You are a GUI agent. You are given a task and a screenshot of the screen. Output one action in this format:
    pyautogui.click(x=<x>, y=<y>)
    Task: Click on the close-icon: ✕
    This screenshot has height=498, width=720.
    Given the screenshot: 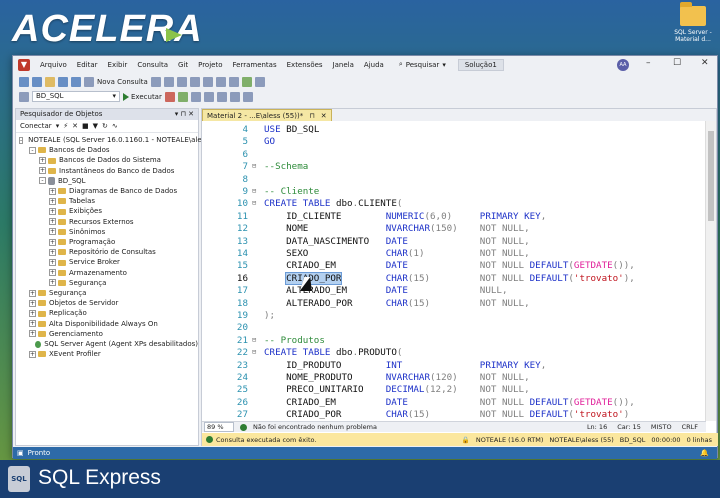 What is the action you would take?
    pyautogui.click(x=705, y=63)
    